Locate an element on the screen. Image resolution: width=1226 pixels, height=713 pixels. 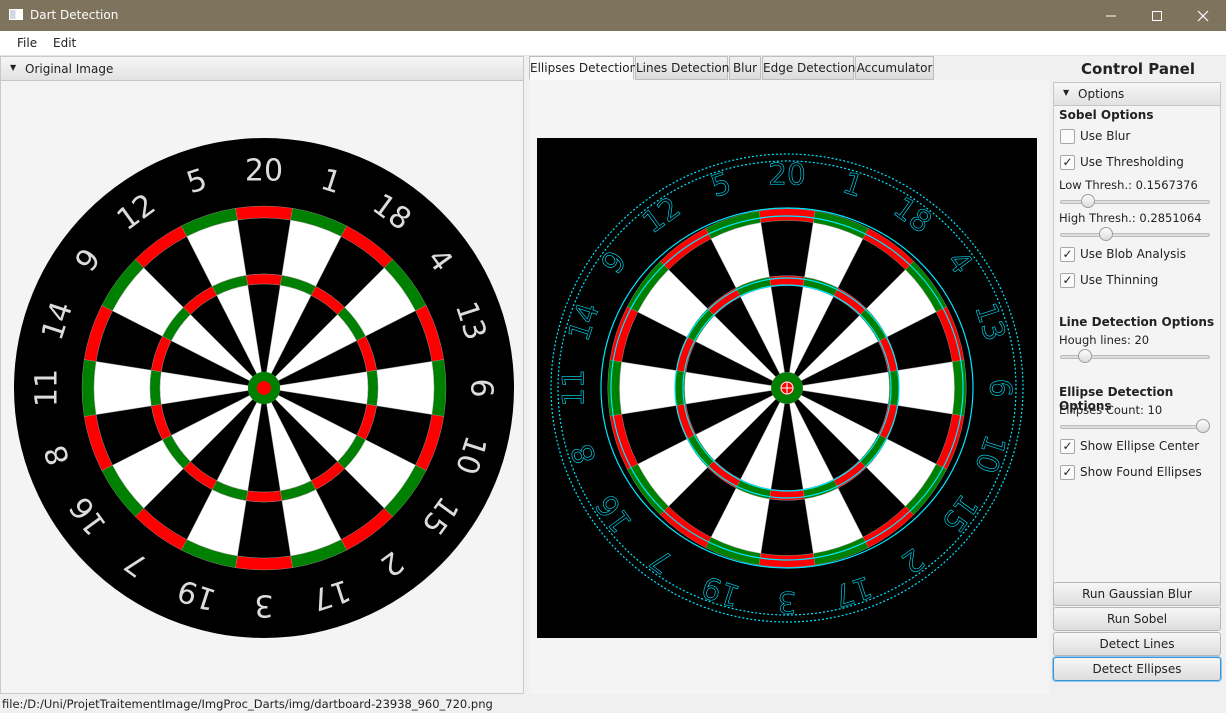
close-button is located at coordinates (1203, 15).